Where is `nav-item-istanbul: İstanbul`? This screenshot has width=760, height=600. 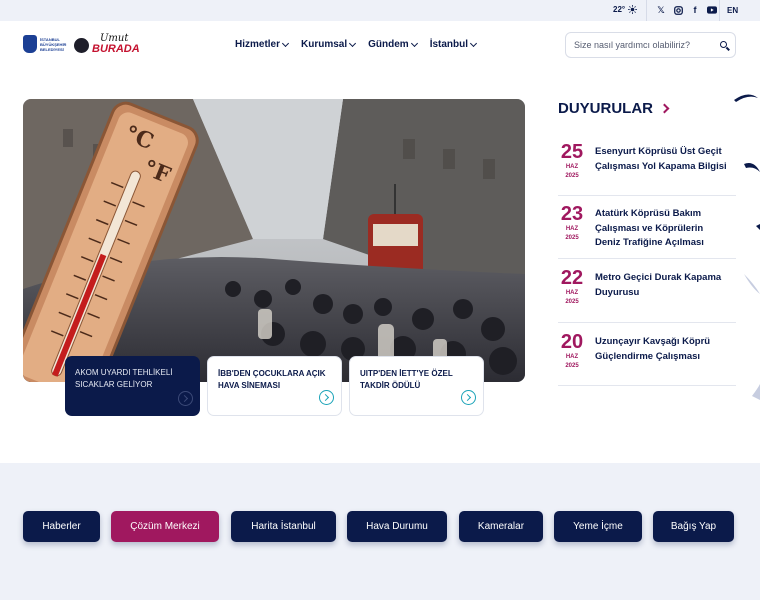 nav-item-istanbul: İstanbul is located at coordinates (453, 44).